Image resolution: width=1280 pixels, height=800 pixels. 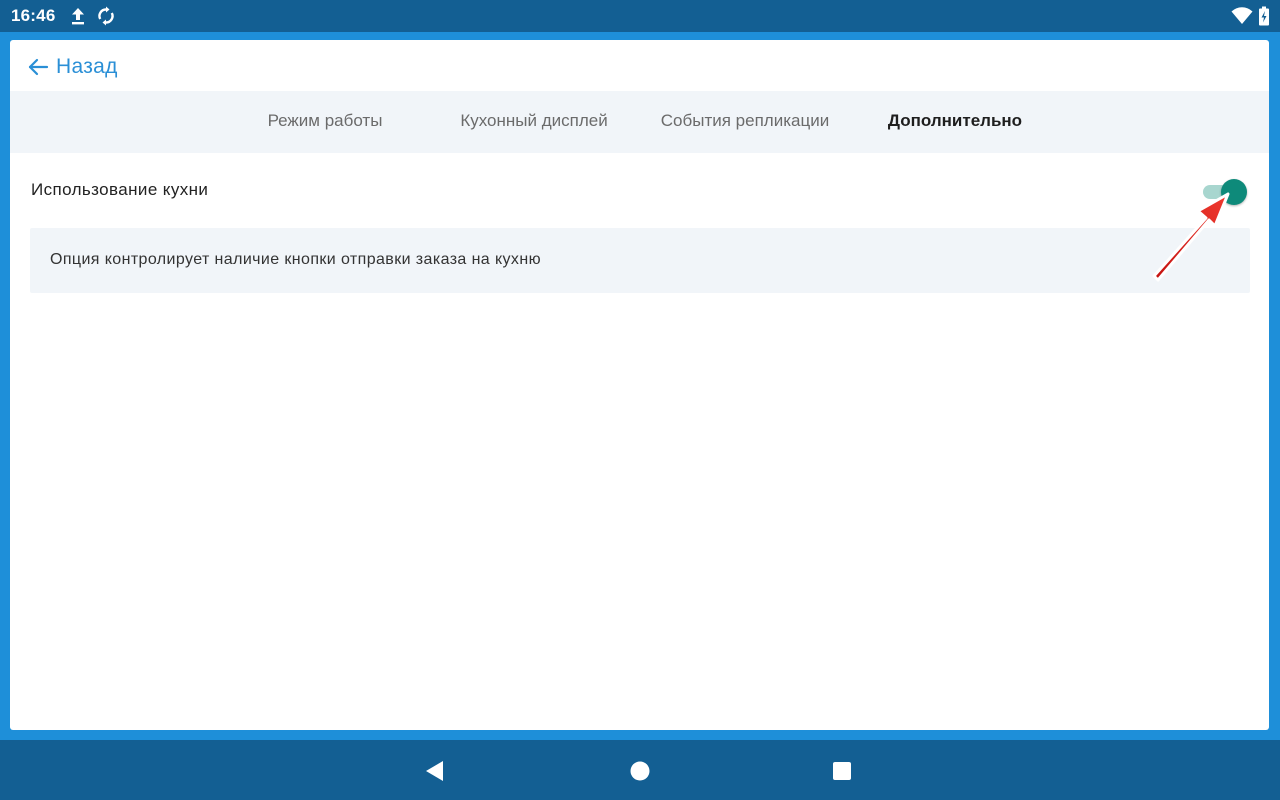 I want to click on arrow-left-icon, so click(x=38, y=67).